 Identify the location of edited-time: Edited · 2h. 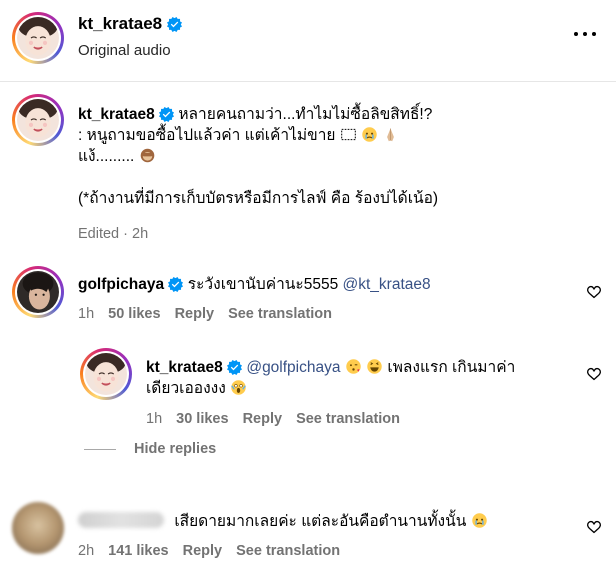
(113, 234).